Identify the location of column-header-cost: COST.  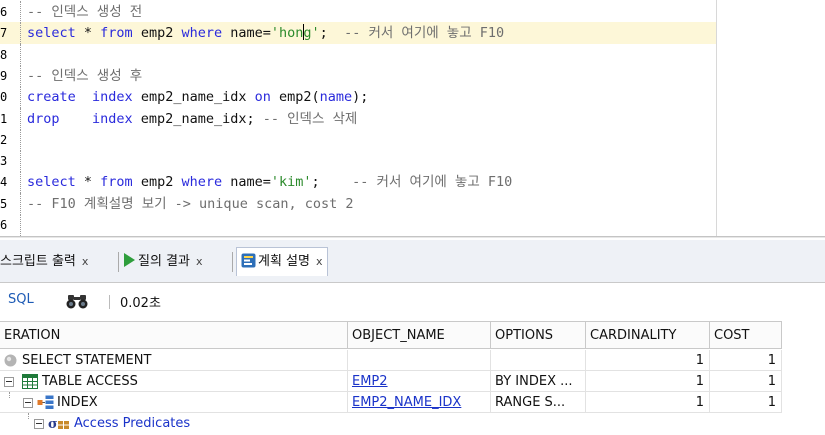
(746, 335).